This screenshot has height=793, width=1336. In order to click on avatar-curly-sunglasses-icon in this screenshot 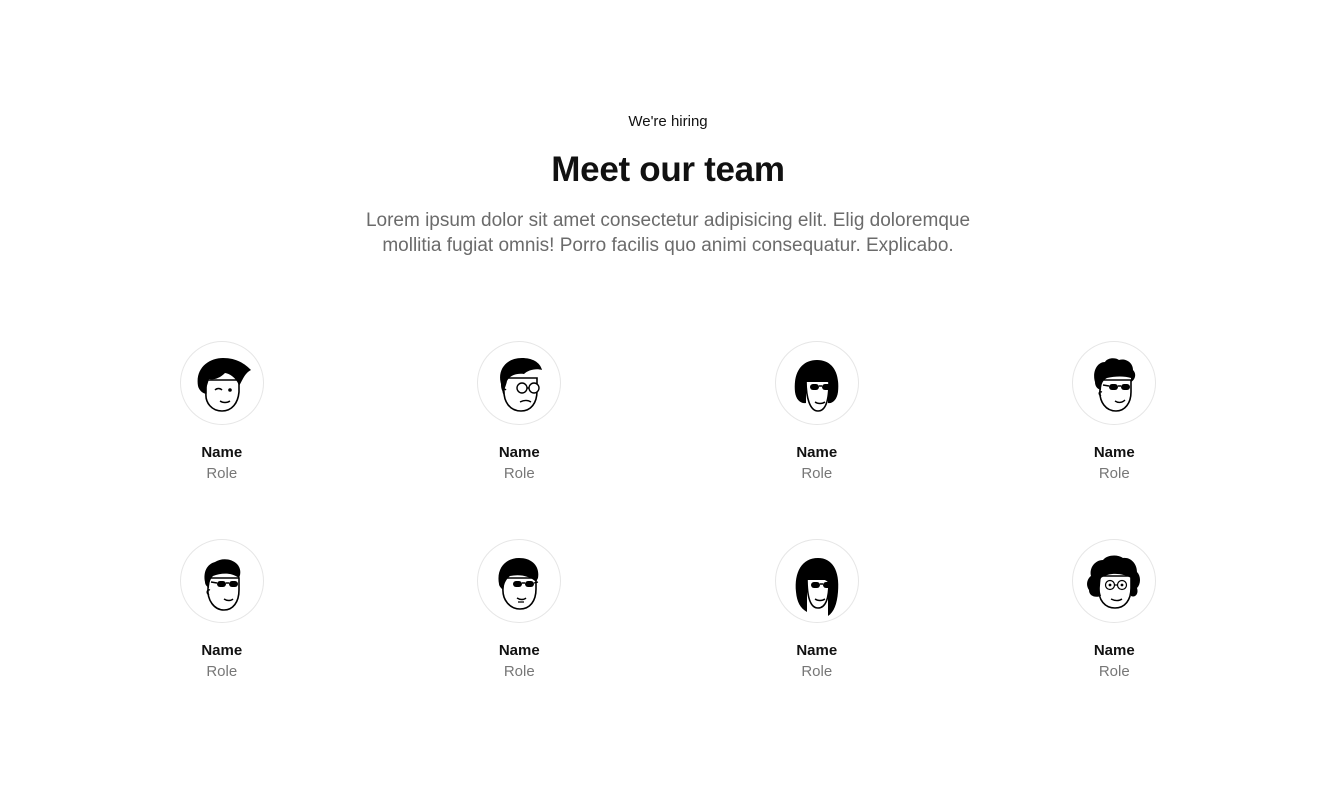, I will do `click(1115, 385)`.